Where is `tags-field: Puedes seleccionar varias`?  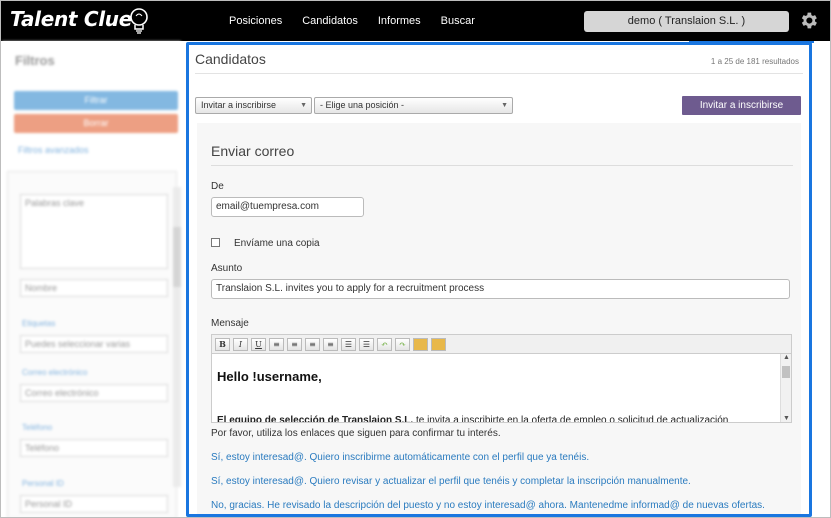 tags-field: Puedes seleccionar varias is located at coordinates (94, 344).